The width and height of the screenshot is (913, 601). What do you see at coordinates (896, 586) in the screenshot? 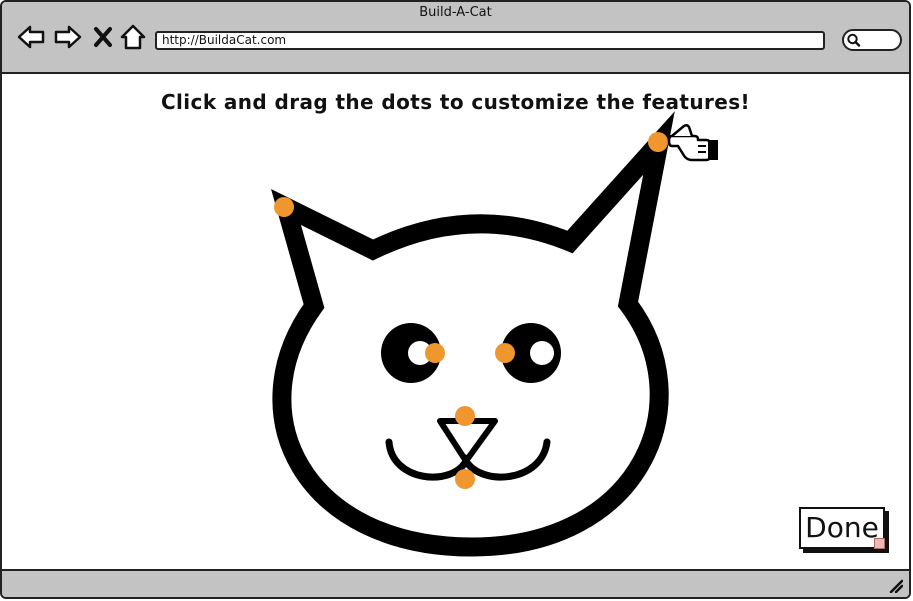
I see `resize-grip-icon` at bounding box center [896, 586].